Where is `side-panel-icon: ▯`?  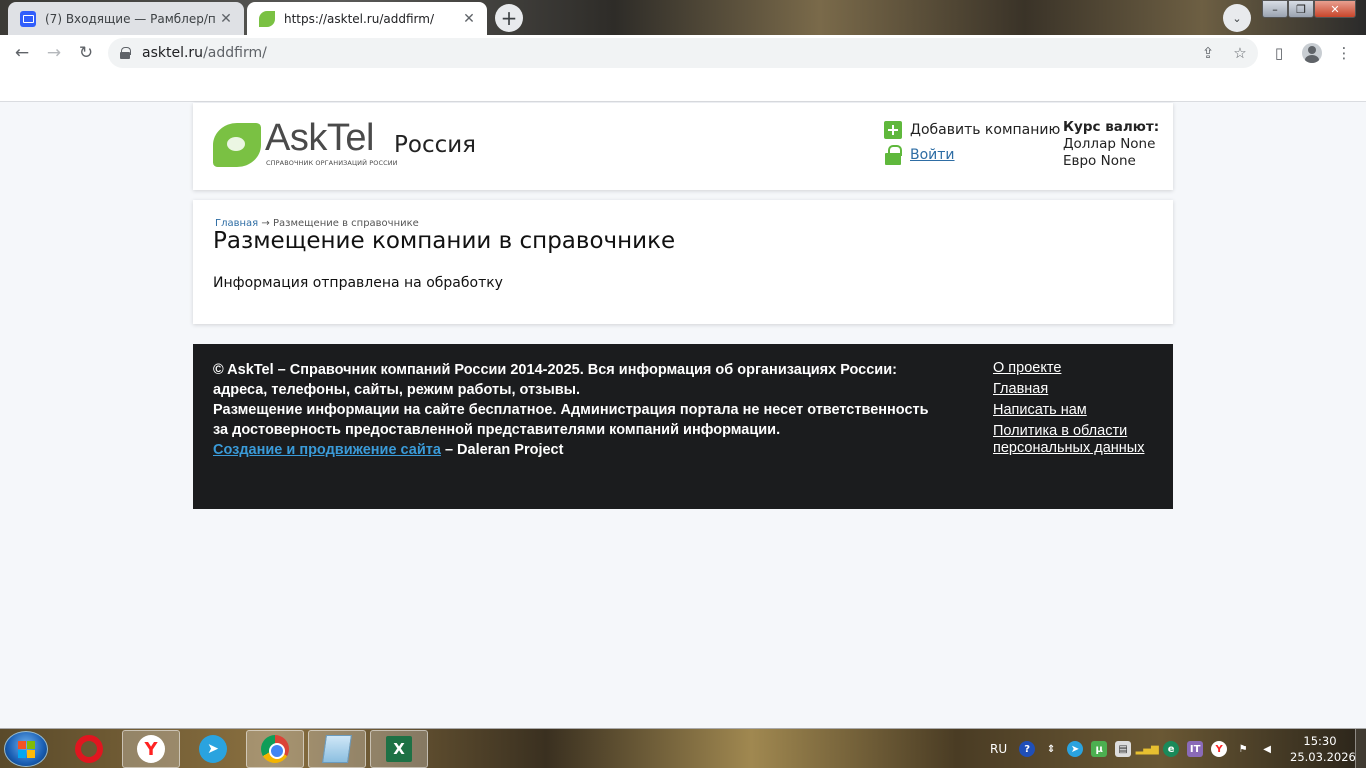 side-panel-icon: ▯ is located at coordinates (1279, 53).